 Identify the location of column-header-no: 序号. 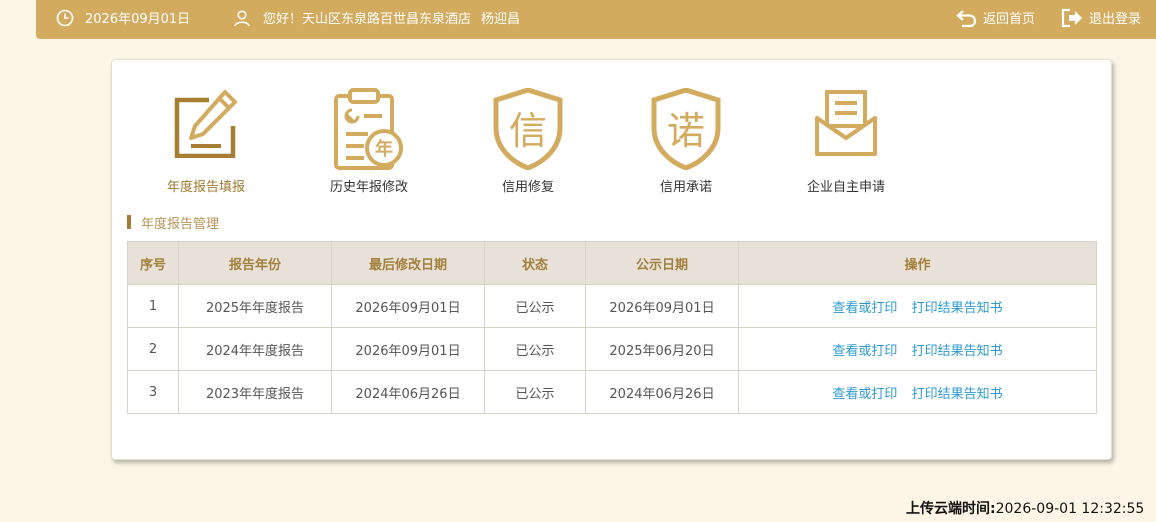
(153, 263).